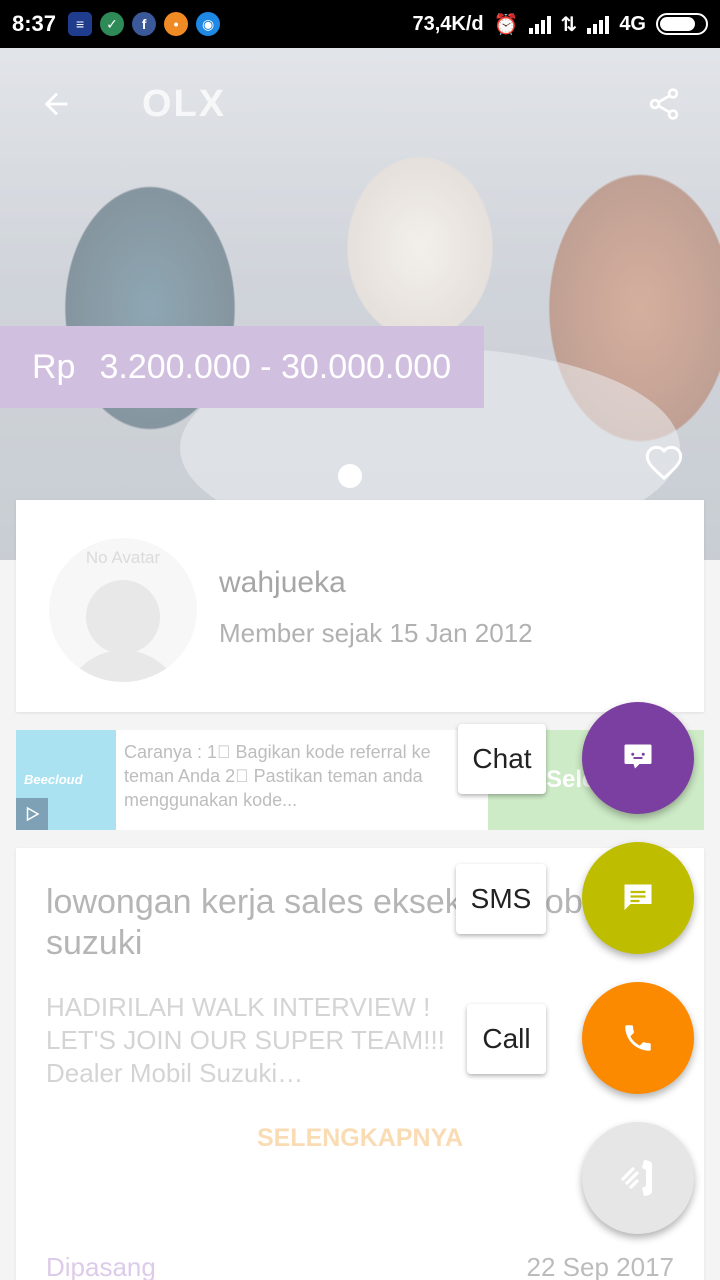  What do you see at coordinates (123, 557) in the screenshot?
I see `avatar-placeholder-text: No Avatar` at bounding box center [123, 557].